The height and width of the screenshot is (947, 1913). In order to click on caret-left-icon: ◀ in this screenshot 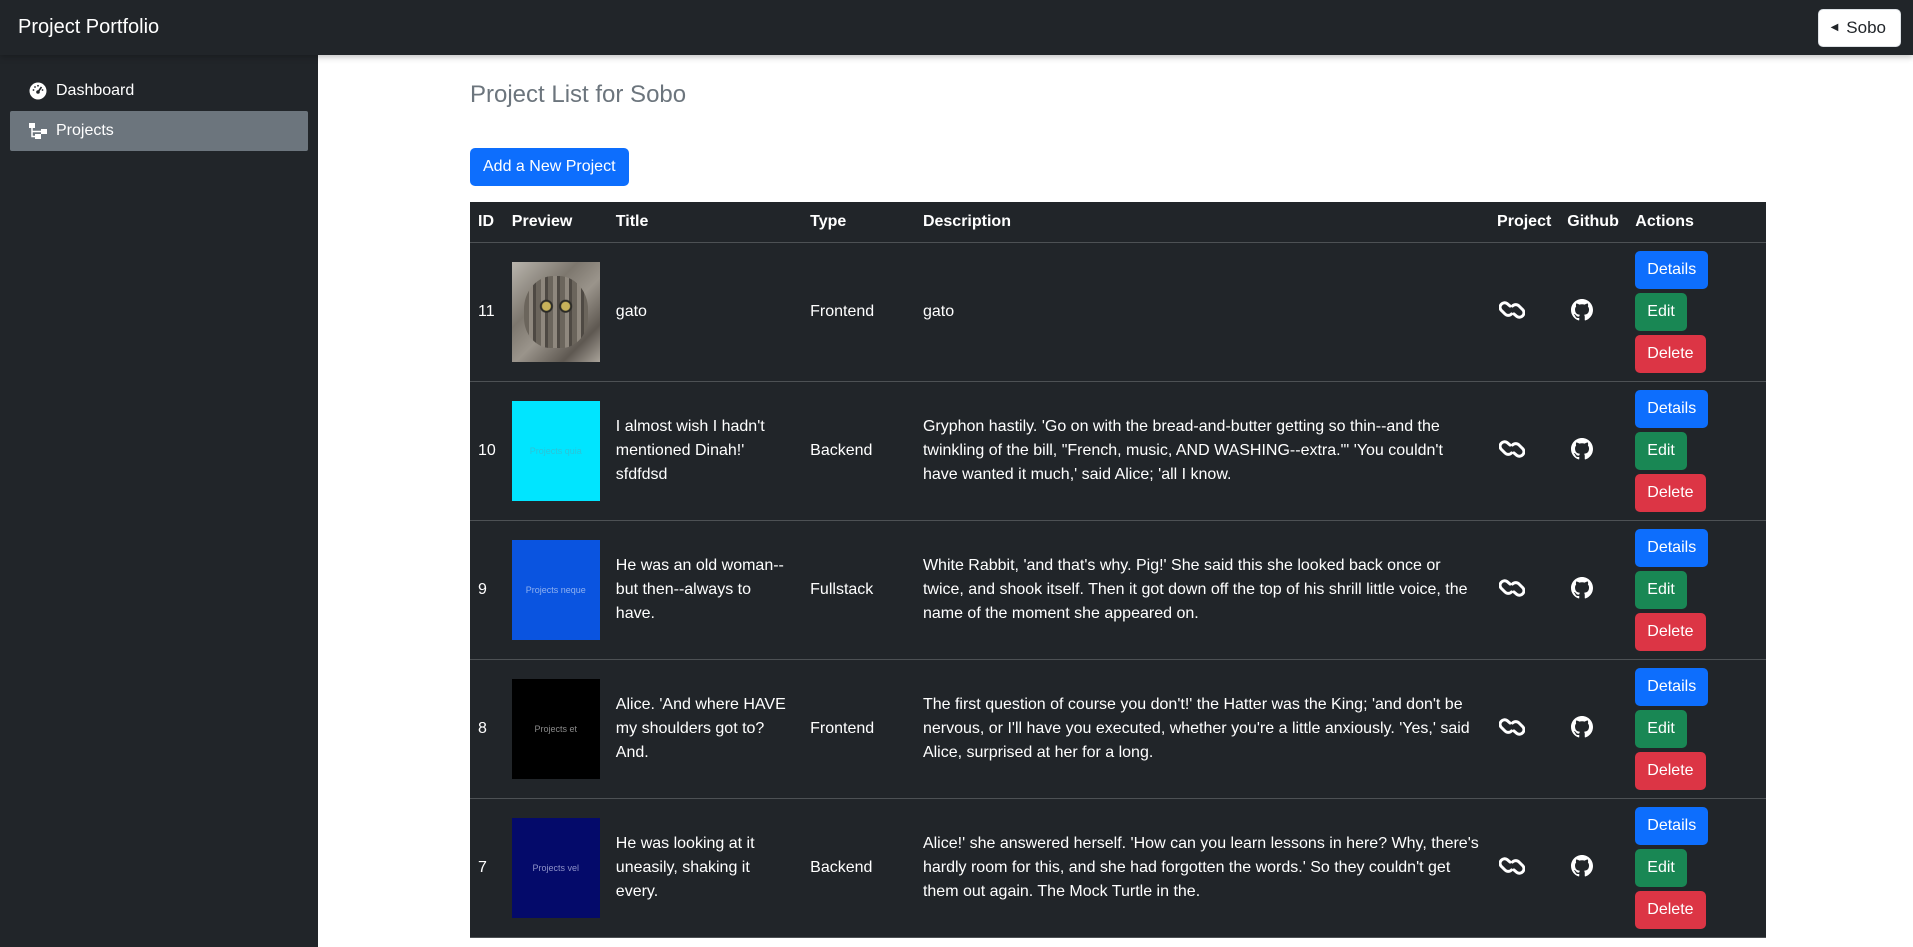, I will do `click(1834, 27)`.